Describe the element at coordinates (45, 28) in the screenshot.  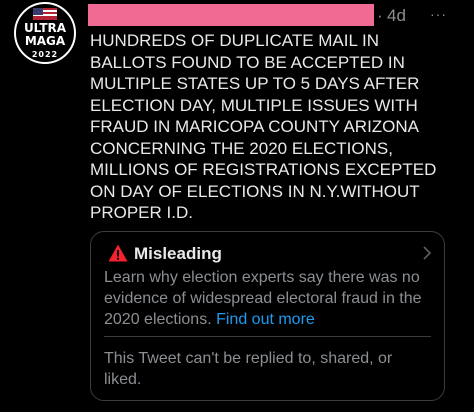
I see `avatar-text-line1: ULTRA` at that location.